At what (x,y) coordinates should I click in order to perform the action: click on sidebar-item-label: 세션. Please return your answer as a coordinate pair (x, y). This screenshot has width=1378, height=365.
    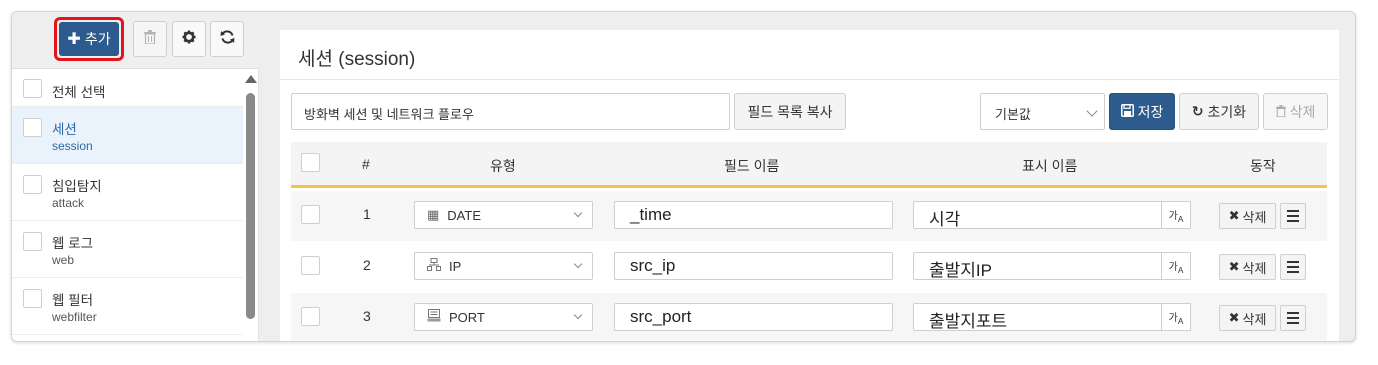
    Looking at the image, I should click on (64, 129).